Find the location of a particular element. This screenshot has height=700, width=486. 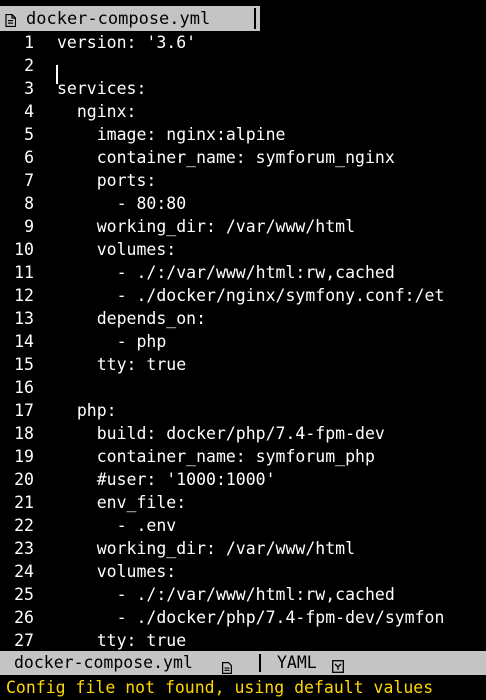

status-bar: docker-compose.yml YAML is located at coordinates (243, 663).